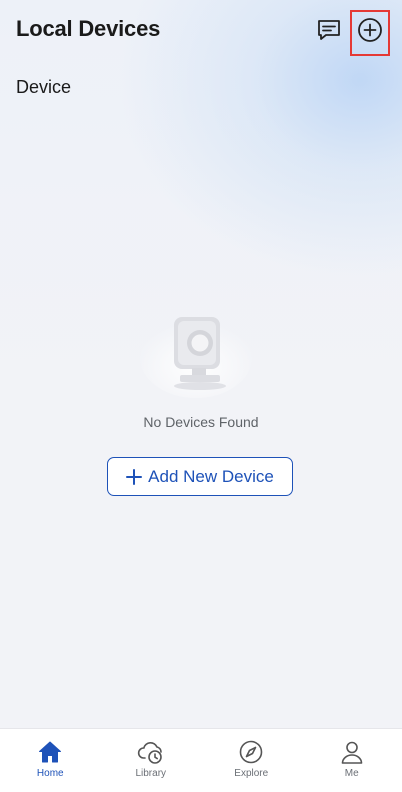 The width and height of the screenshot is (402, 792). What do you see at coordinates (351, 773) in the screenshot?
I see `tab-me-label: Me` at bounding box center [351, 773].